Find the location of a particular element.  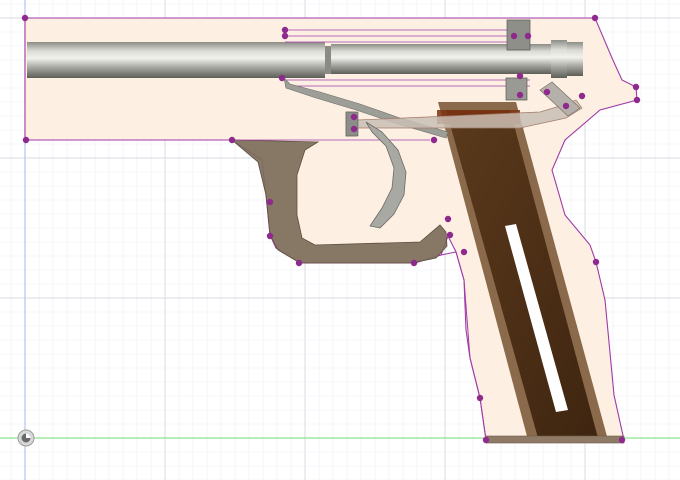

barrel is located at coordinates (305, 59).